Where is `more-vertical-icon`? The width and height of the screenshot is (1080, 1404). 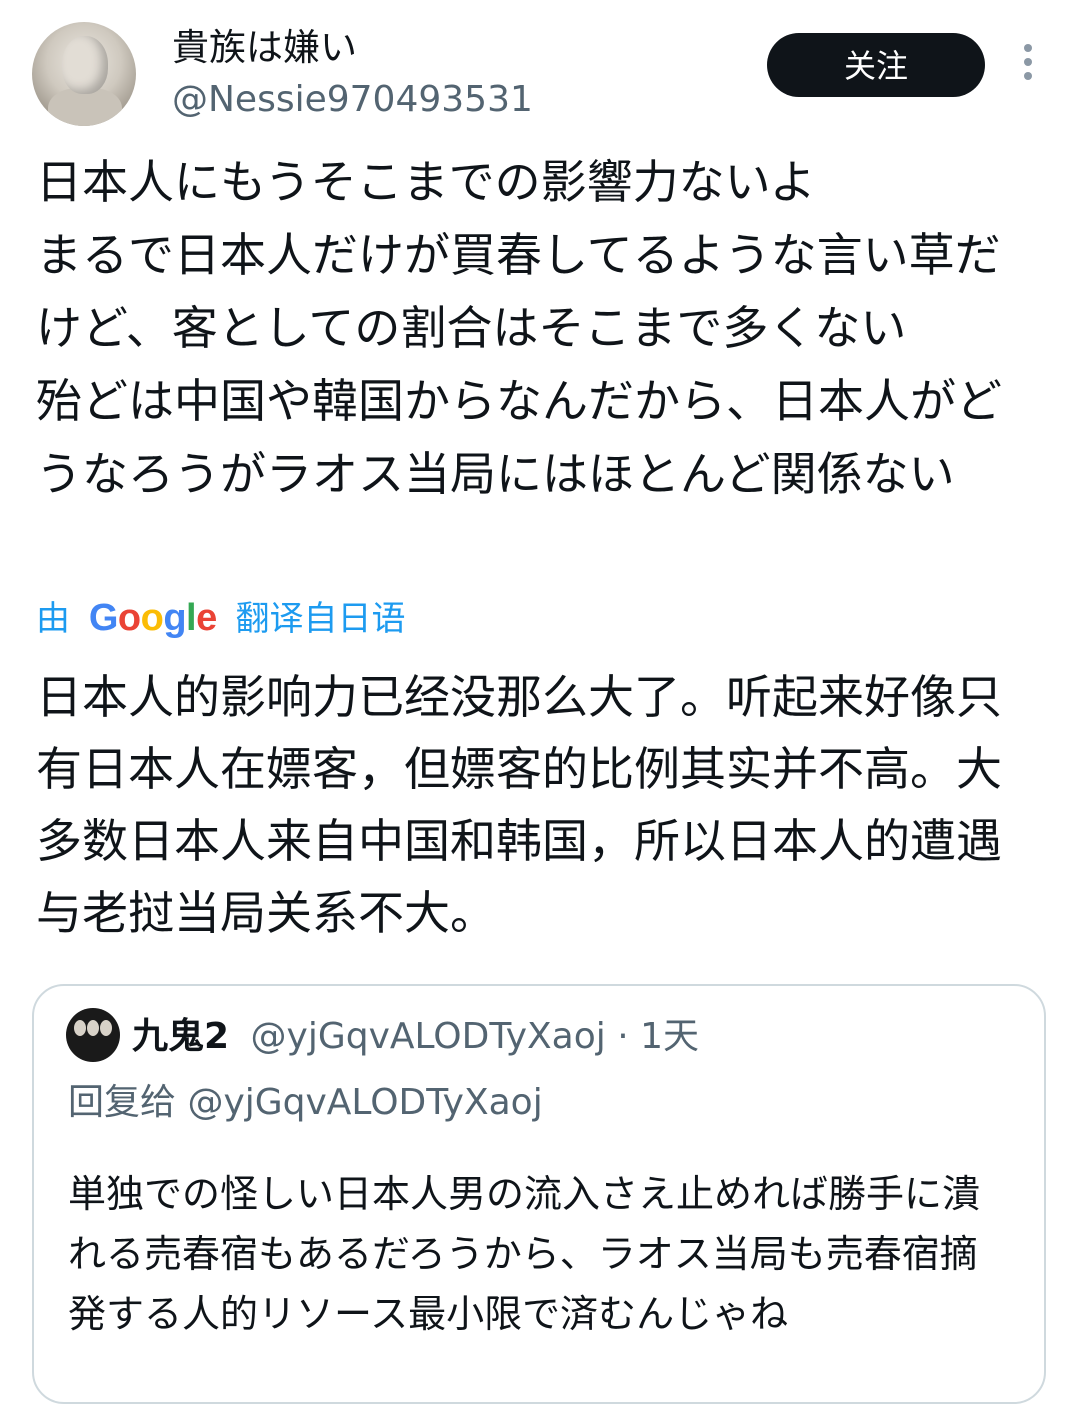
more-vertical-icon is located at coordinates (1028, 66).